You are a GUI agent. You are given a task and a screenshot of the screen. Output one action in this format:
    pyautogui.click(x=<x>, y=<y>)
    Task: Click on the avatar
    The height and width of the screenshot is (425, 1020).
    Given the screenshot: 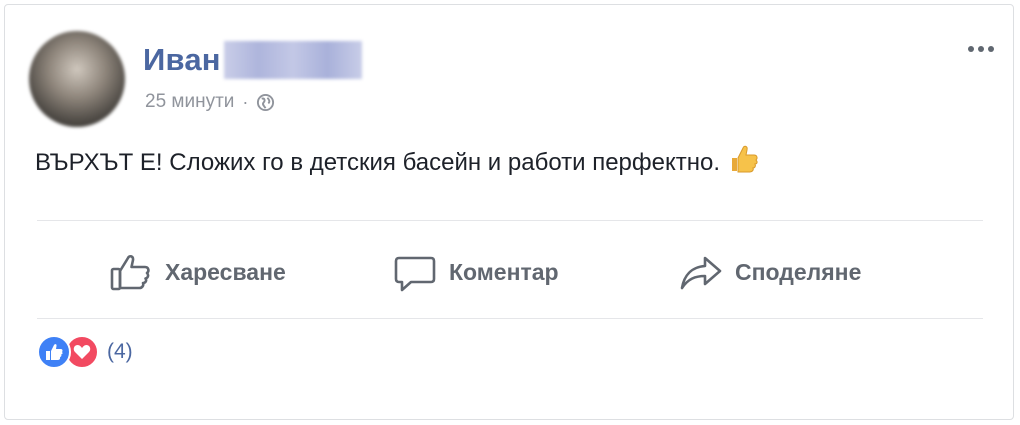 What is the action you would take?
    pyautogui.click(x=77, y=79)
    